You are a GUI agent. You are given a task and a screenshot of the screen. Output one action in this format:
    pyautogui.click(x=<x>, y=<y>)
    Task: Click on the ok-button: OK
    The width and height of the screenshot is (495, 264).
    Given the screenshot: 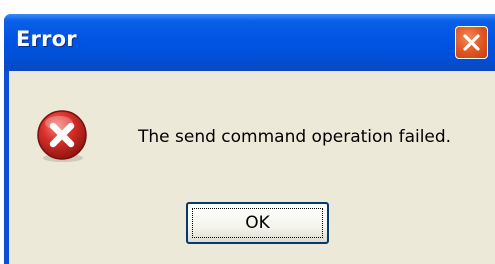 What is the action you would take?
    pyautogui.click(x=257, y=223)
    